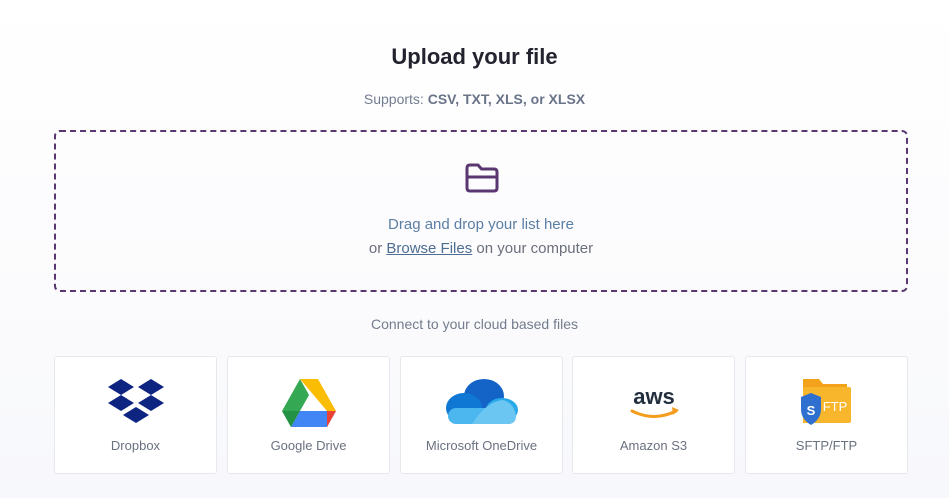 This screenshot has height=498, width=949. I want to click on amazon-s3-card: aws Amazon S3, so click(653, 415).